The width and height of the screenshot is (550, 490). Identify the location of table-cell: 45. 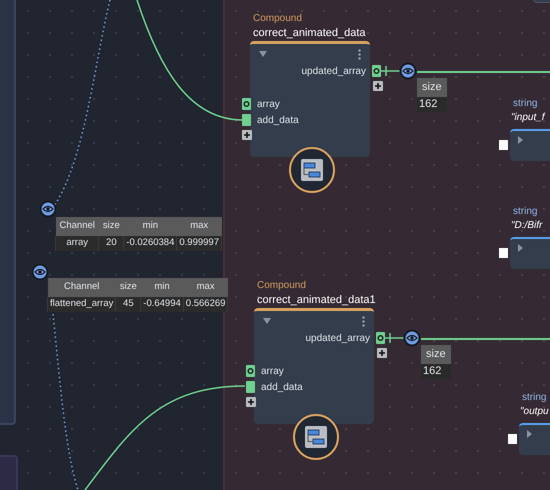
(128, 304).